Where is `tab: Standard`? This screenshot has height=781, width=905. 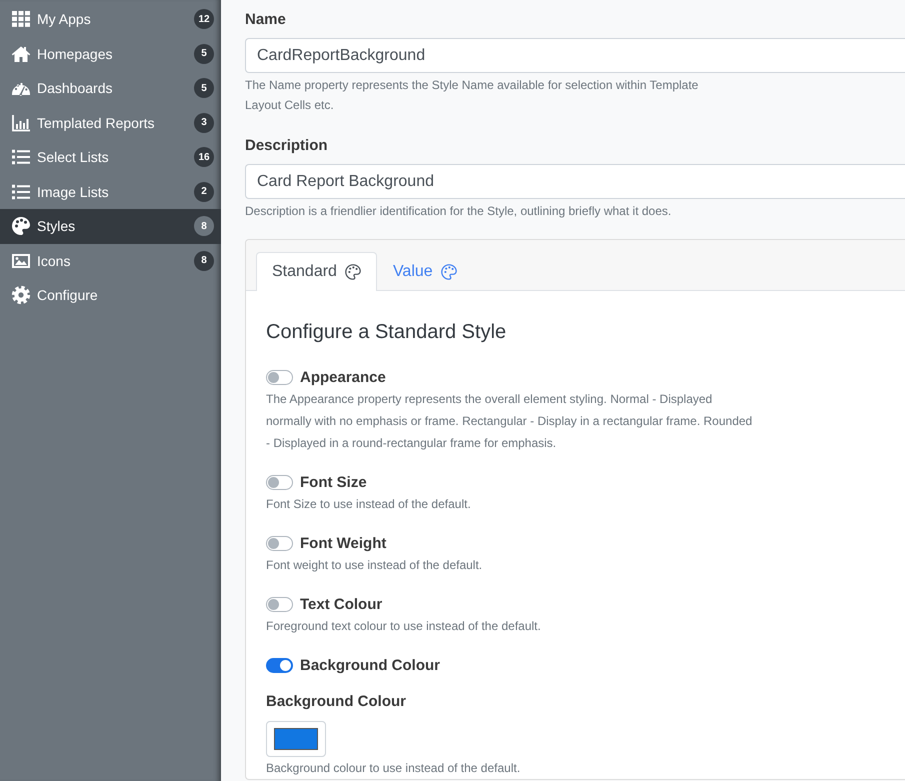 tab: Standard is located at coordinates (316, 271).